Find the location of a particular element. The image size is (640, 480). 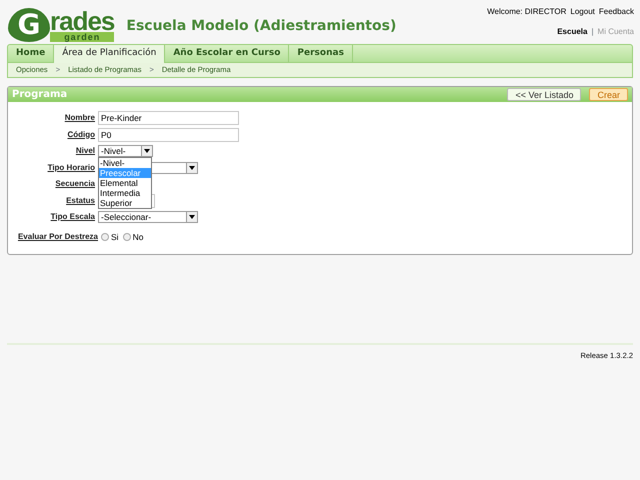

welcome-text: Welcome: DIRECTOR is located at coordinates (526, 12).